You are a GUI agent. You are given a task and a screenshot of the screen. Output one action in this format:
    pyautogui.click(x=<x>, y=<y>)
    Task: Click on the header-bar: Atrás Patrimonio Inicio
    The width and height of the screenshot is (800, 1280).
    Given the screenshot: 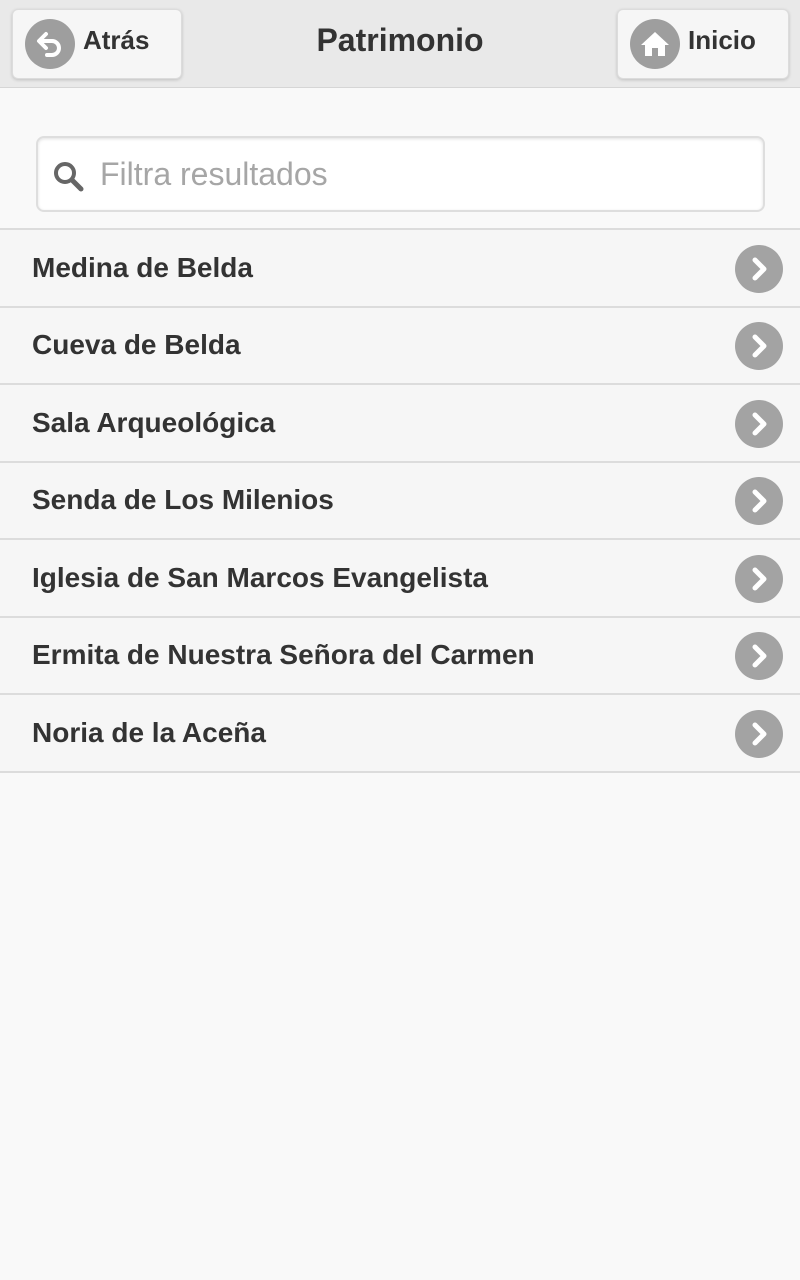 What is the action you would take?
    pyautogui.click(x=400, y=44)
    